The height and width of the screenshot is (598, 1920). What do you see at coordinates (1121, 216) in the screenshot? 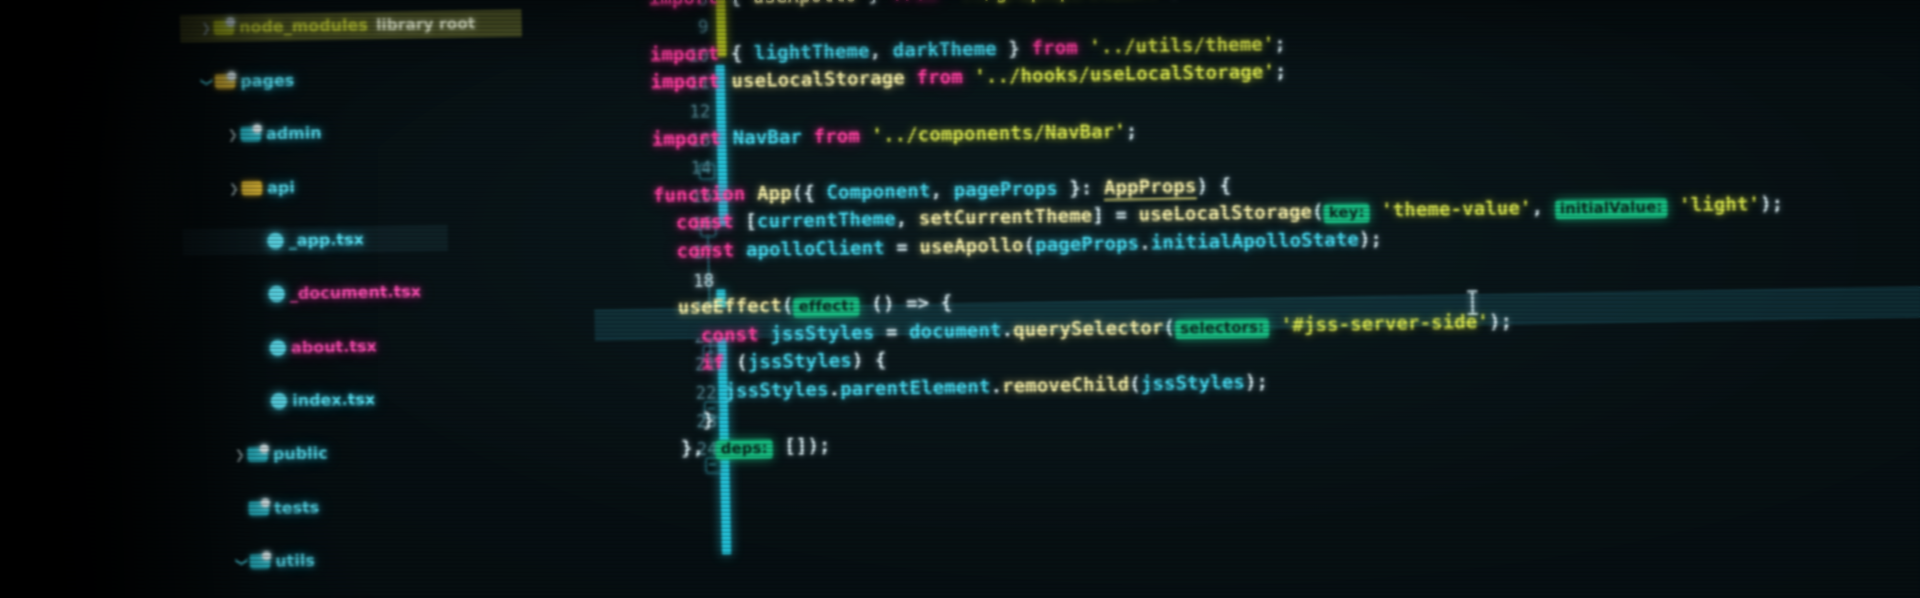
I see `code-token: =` at bounding box center [1121, 216].